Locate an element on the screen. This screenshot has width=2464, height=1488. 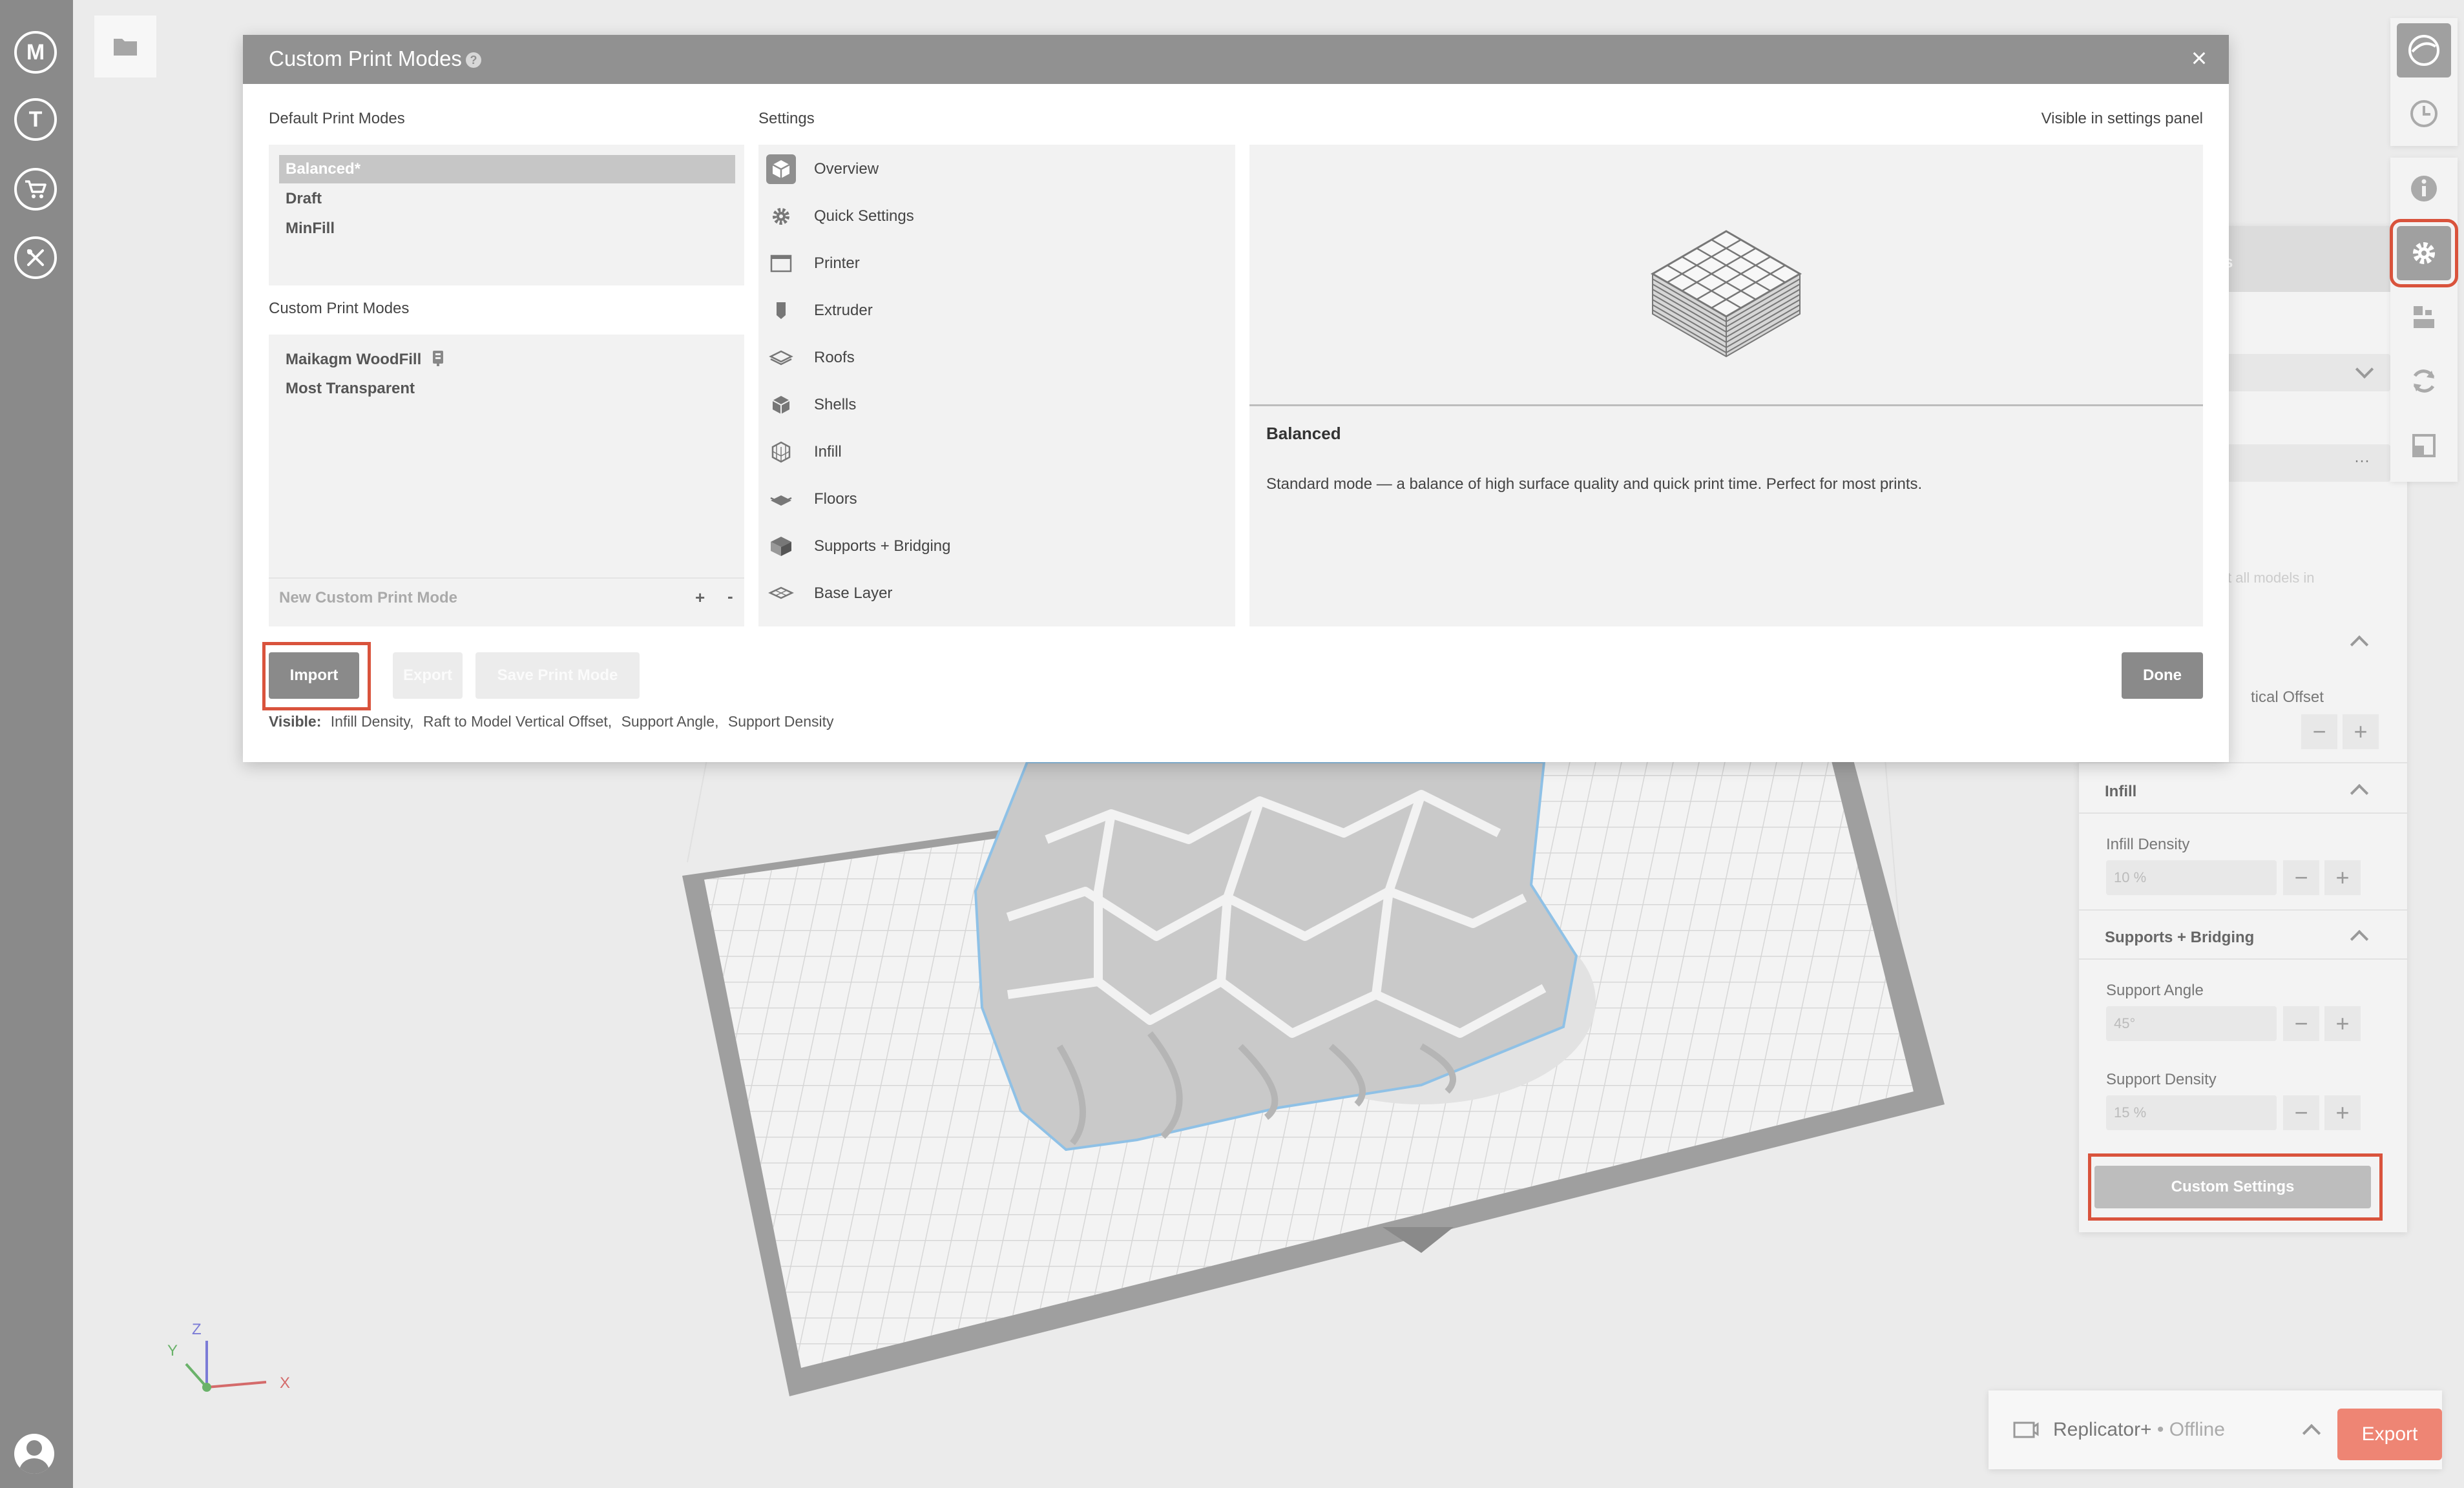
mode-preview is located at coordinates (1726, 274).